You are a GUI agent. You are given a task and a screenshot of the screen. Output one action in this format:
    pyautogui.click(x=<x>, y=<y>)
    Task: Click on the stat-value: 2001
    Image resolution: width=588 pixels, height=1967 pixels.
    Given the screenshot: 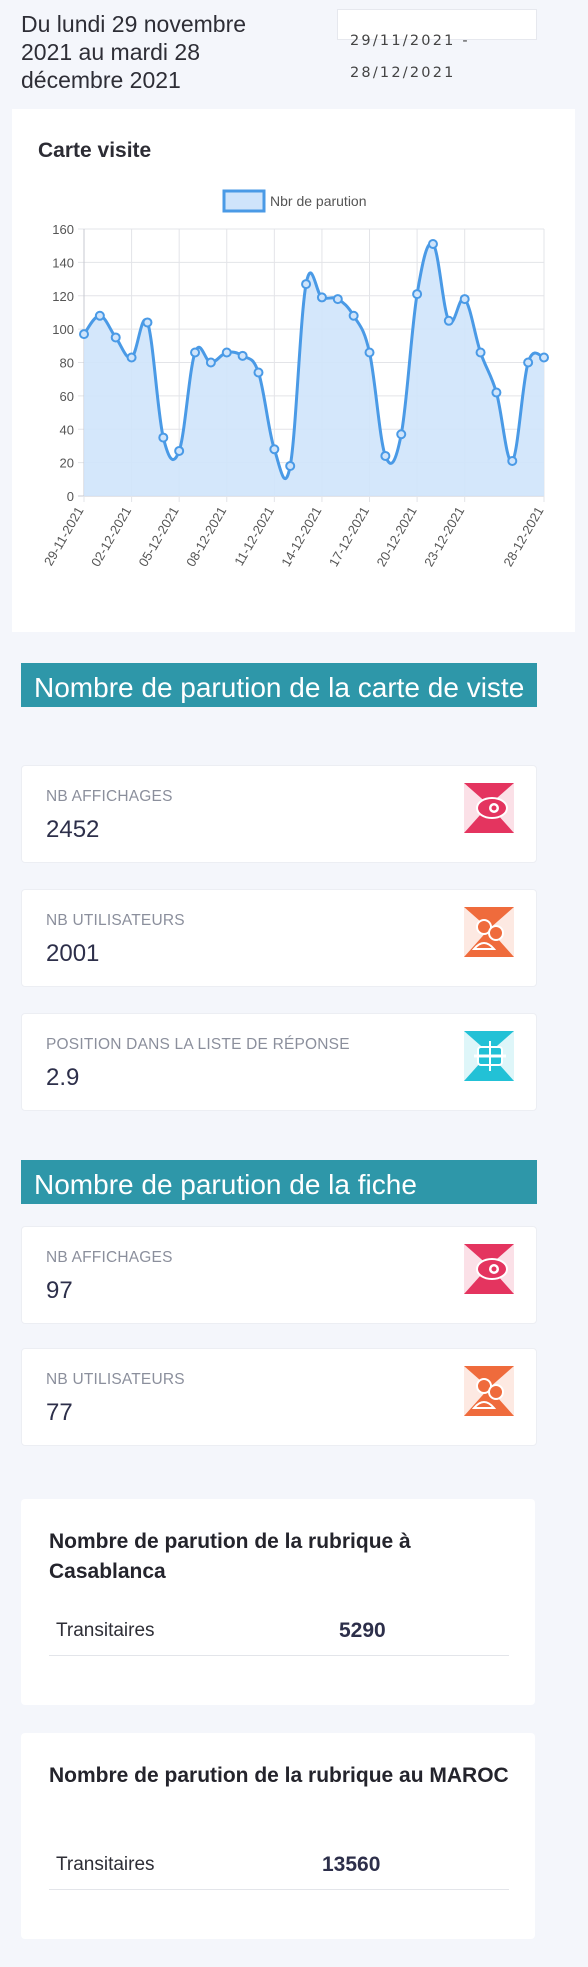 What is the action you would take?
    pyautogui.click(x=73, y=953)
    